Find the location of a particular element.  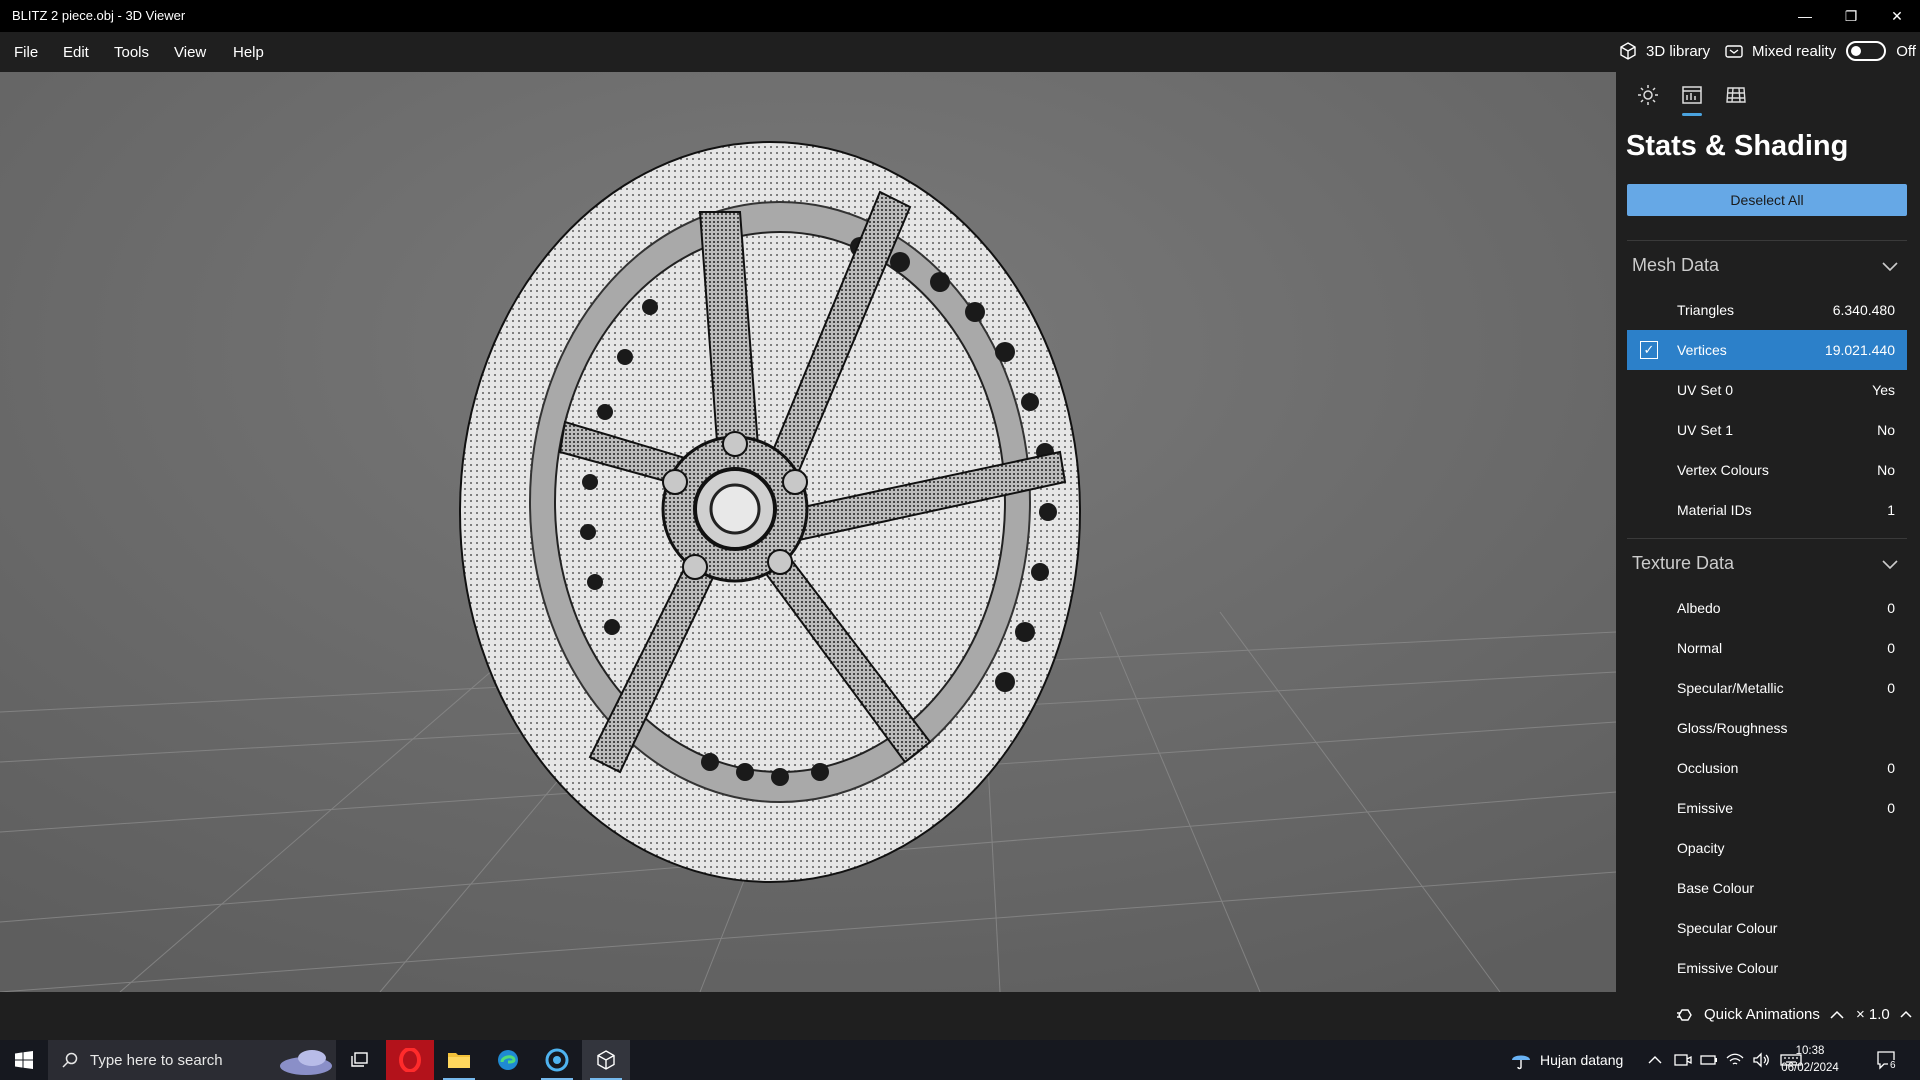

row-label: Gloss/Roughness is located at coordinates (1732, 728).